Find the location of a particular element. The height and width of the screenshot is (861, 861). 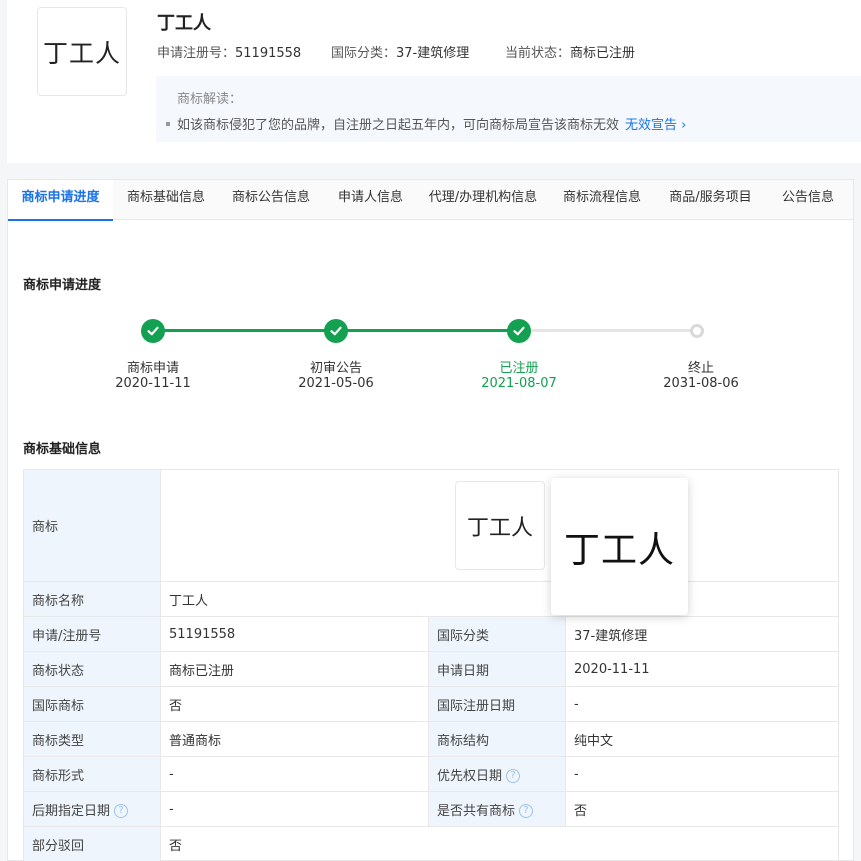

structure-key: 商标结构 is located at coordinates (497, 739).